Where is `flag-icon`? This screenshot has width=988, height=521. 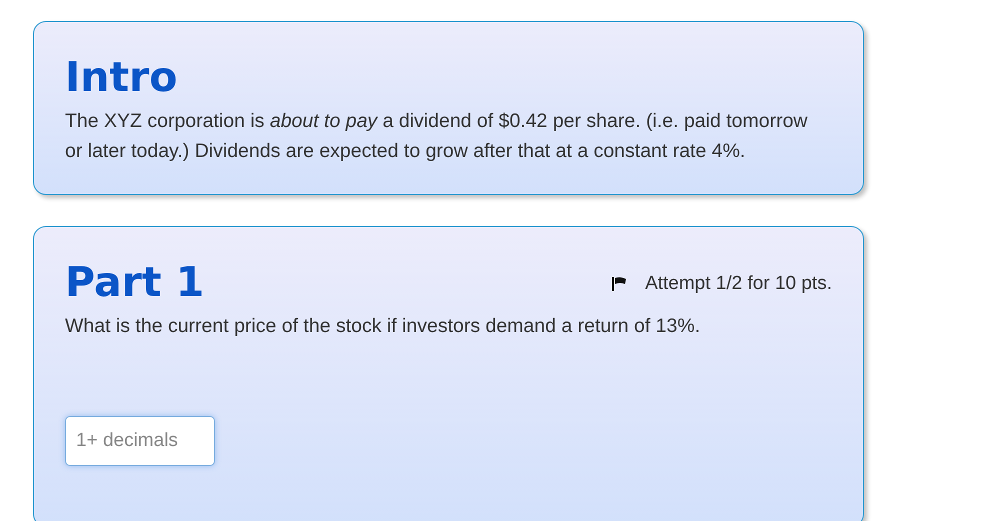 flag-icon is located at coordinates (620, 284).